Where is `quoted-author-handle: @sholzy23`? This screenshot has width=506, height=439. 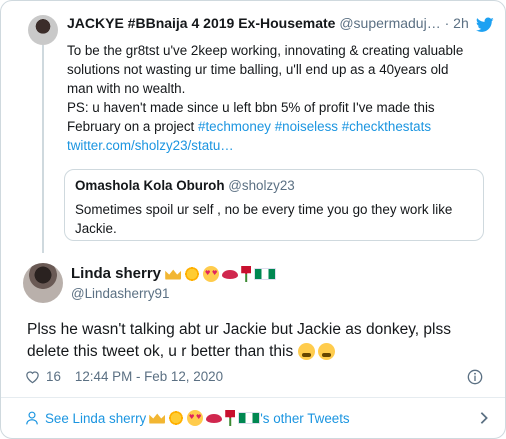
quoted-author-handle: @sholzy23 is located at coordinates (261, 185).